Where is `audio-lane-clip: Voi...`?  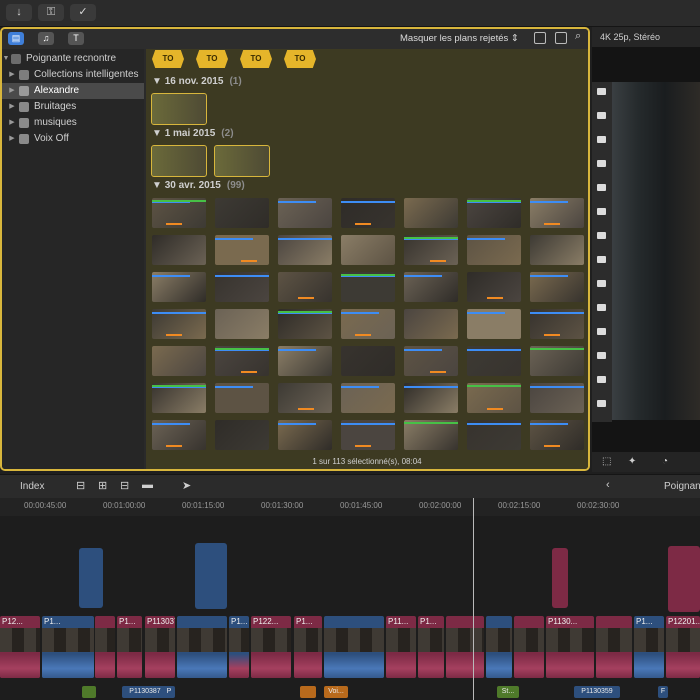 audio-lane-clip: Voi... is located at coordinates (336, 692).